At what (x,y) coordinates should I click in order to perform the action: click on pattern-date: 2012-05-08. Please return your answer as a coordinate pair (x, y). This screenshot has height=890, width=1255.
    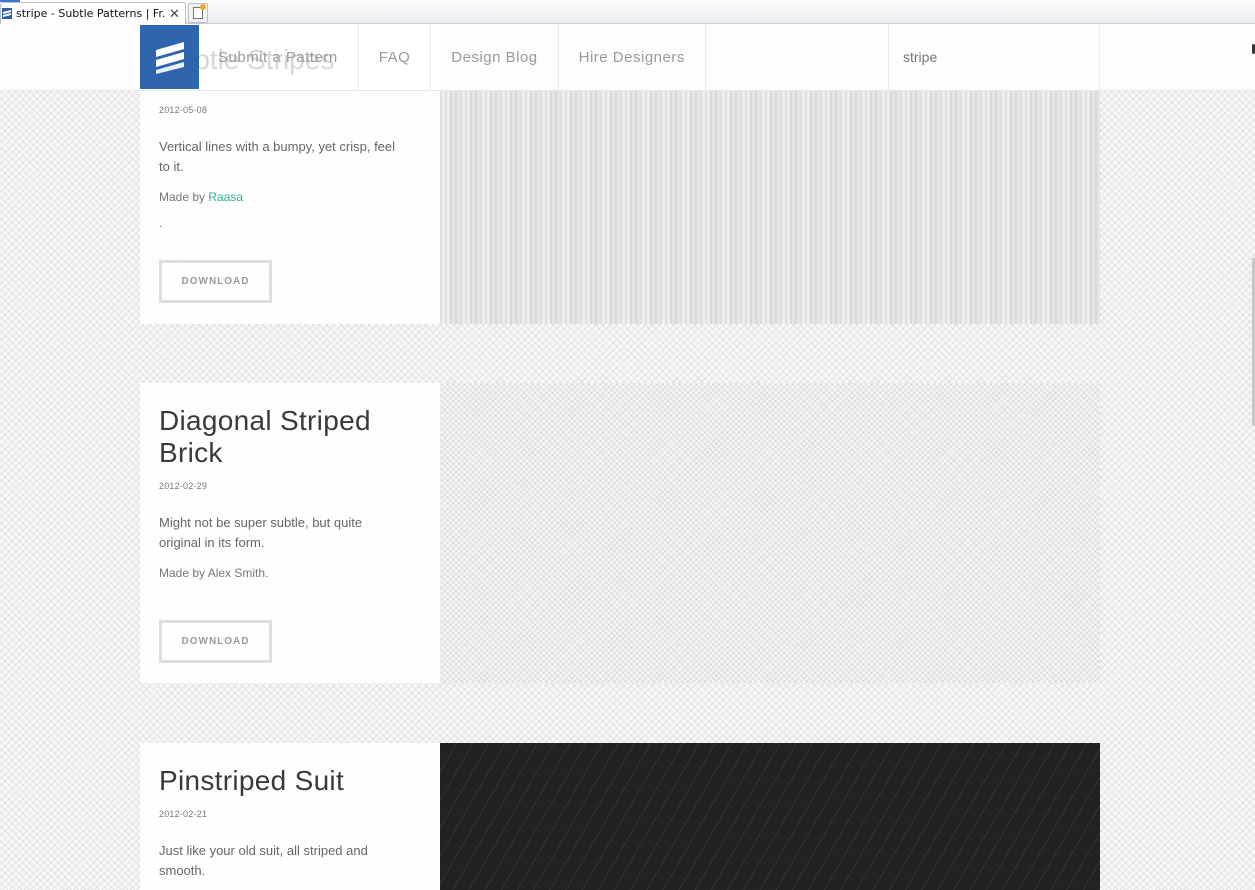
    Looking at the image, I should click on (183, 110).